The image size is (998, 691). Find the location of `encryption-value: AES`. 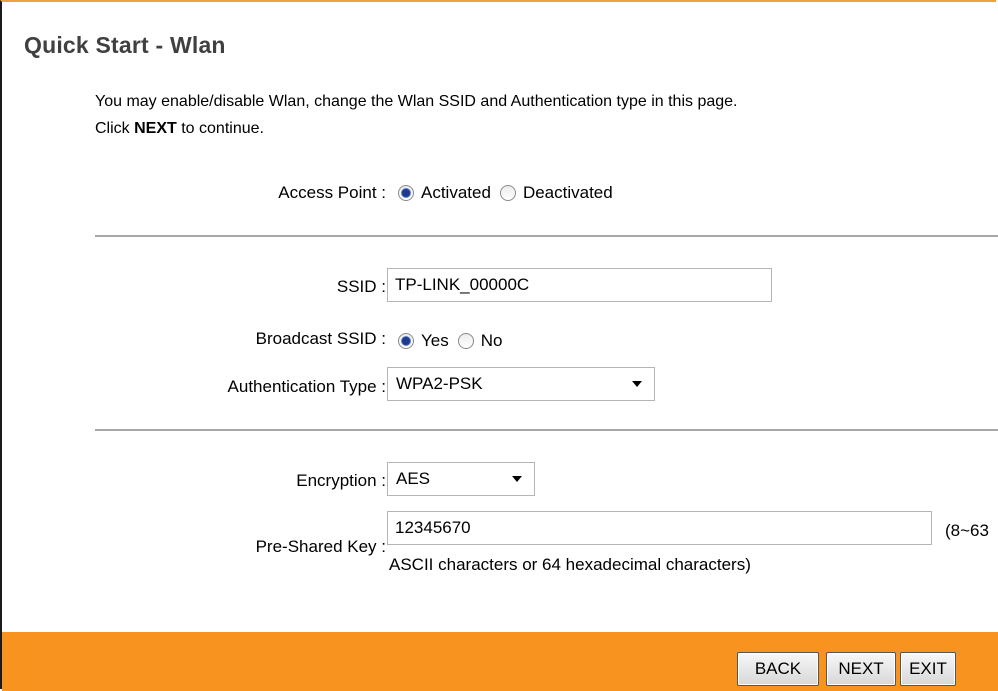

encryption-value: AES is located at coordinates (413, 478).